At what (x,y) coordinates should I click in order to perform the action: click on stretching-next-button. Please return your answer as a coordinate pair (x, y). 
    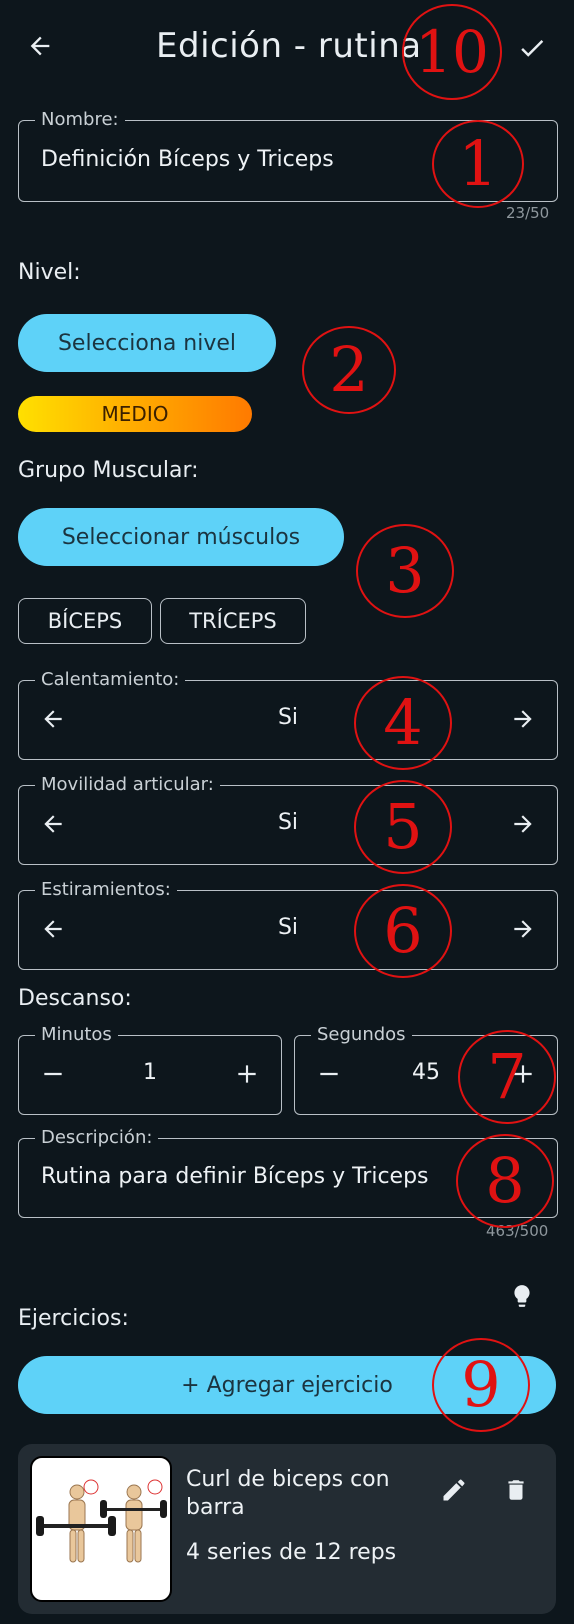
    Looking at the image, I should click on (523, 929).